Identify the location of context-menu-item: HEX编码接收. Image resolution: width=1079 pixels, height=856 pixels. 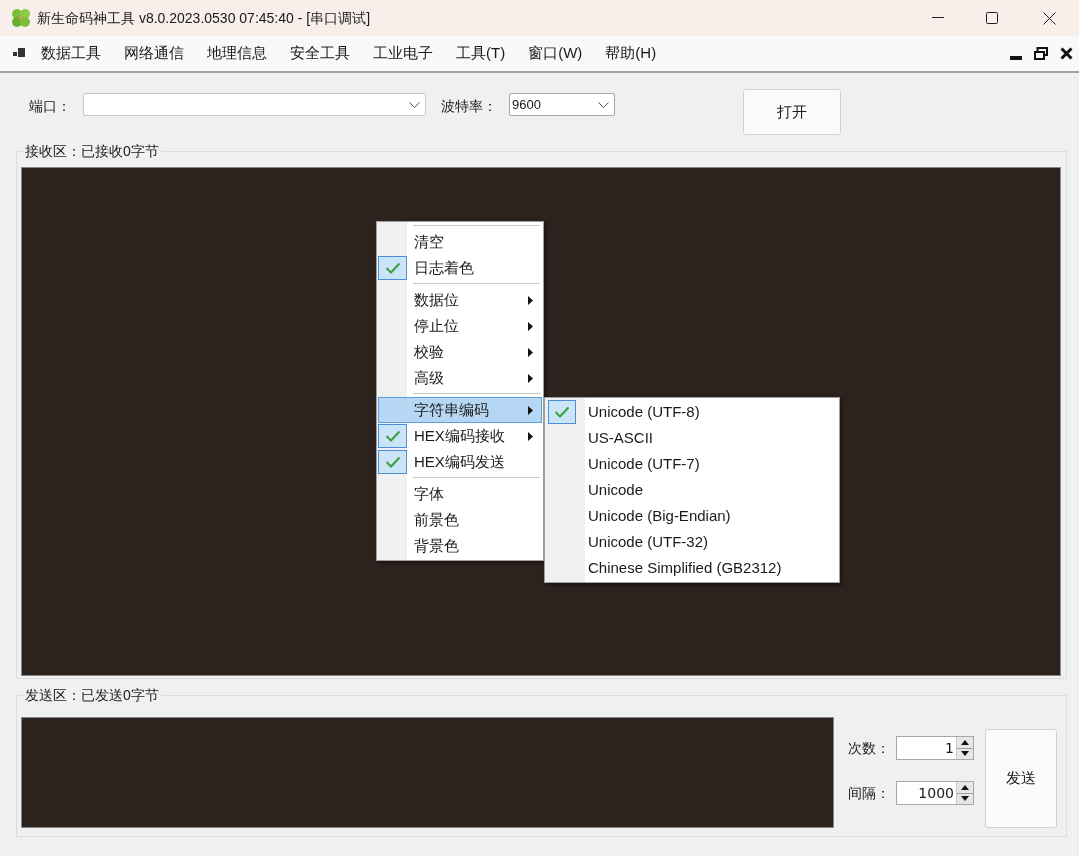
(460, 436).